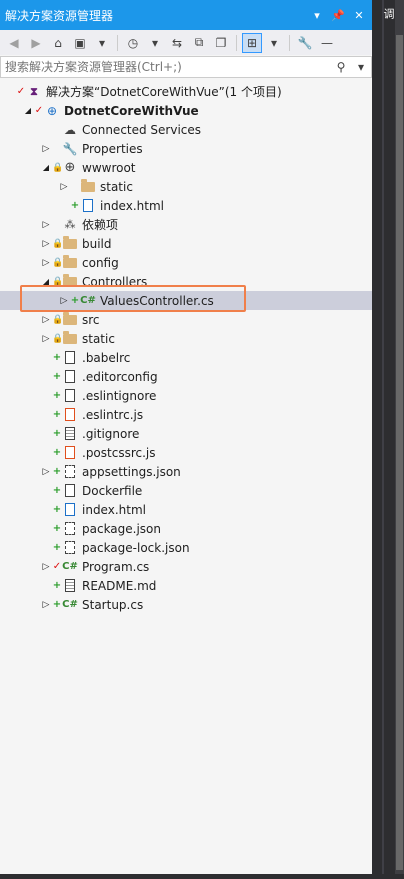 The image size is (404, 879). I want to click on collapse-all-icon: ⧉, so click(199, 43).